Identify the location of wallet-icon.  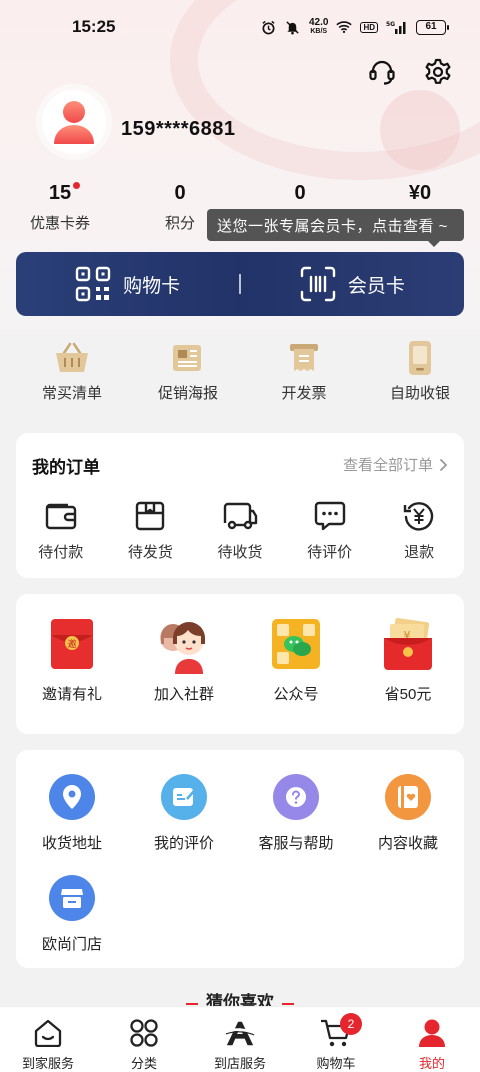
(61, 516).